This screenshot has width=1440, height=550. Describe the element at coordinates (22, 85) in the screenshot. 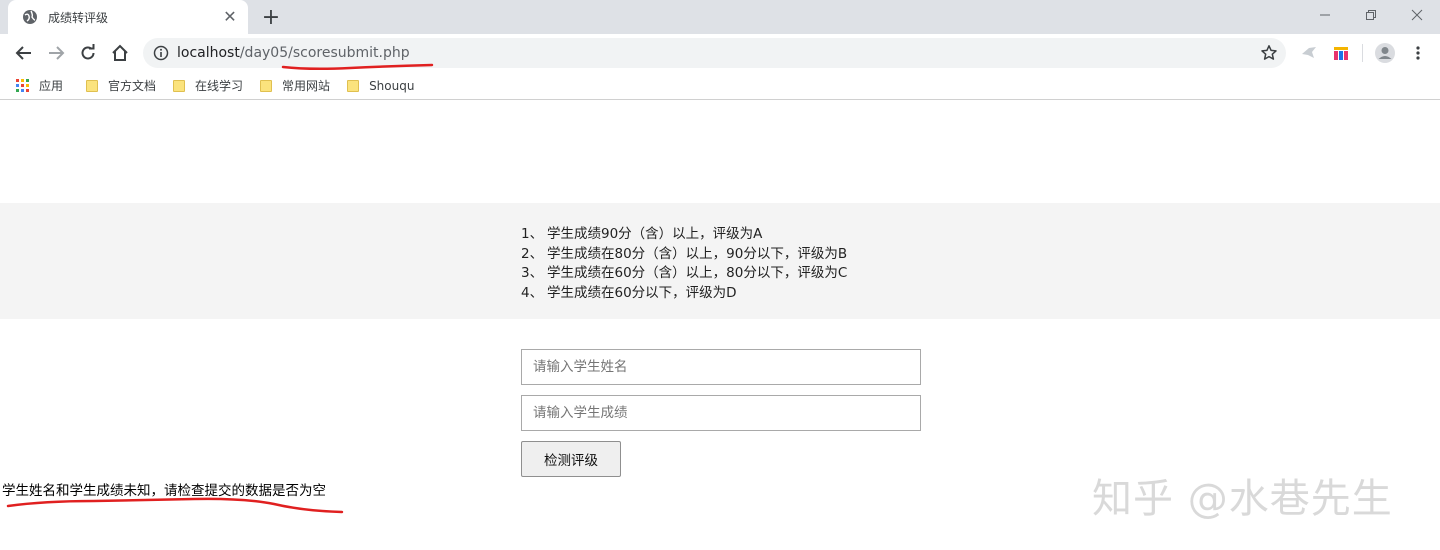

I see `apps-grid-icon` at that location.